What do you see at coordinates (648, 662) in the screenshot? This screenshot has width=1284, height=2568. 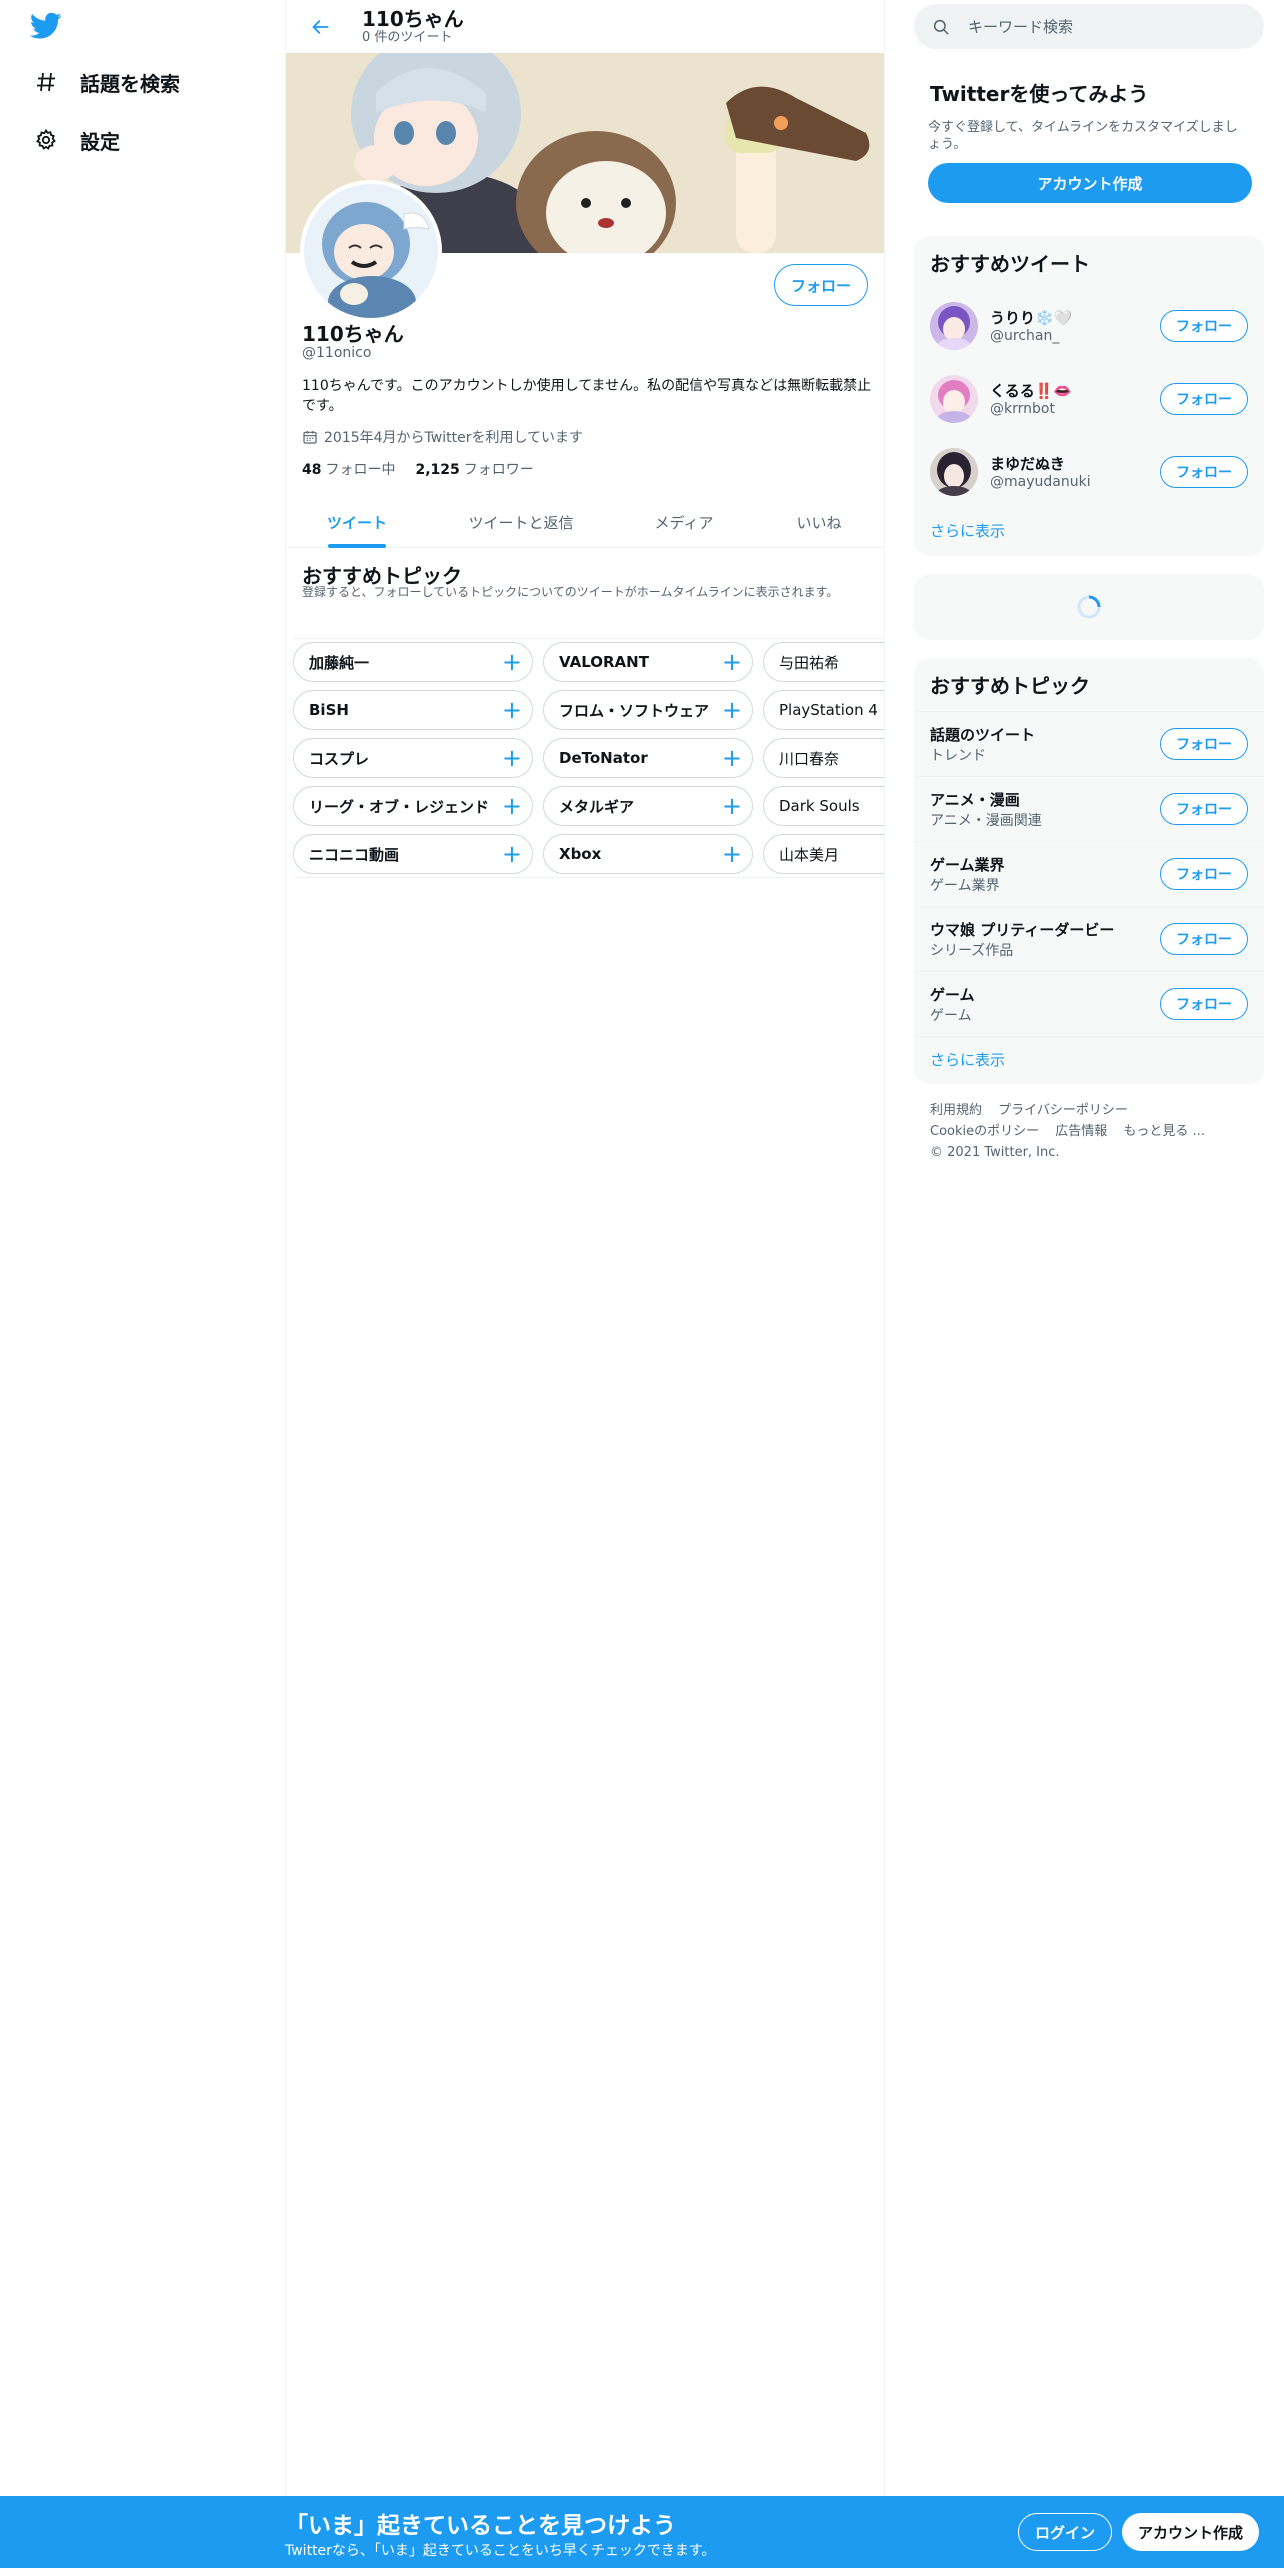 I see `topic-chip: VALORANT +` at bounding box center [648, 662].